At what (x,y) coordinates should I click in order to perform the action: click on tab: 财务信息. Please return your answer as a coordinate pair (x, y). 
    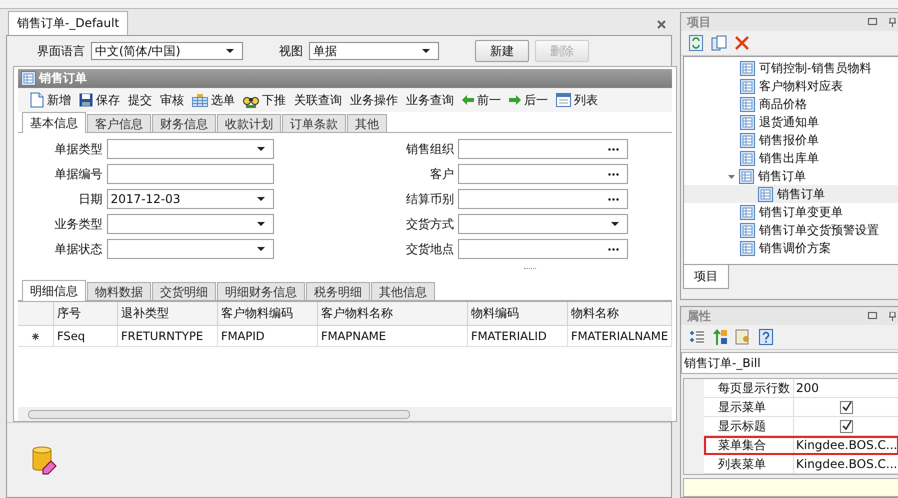
    Looking at the image, I should click on (184, 123).